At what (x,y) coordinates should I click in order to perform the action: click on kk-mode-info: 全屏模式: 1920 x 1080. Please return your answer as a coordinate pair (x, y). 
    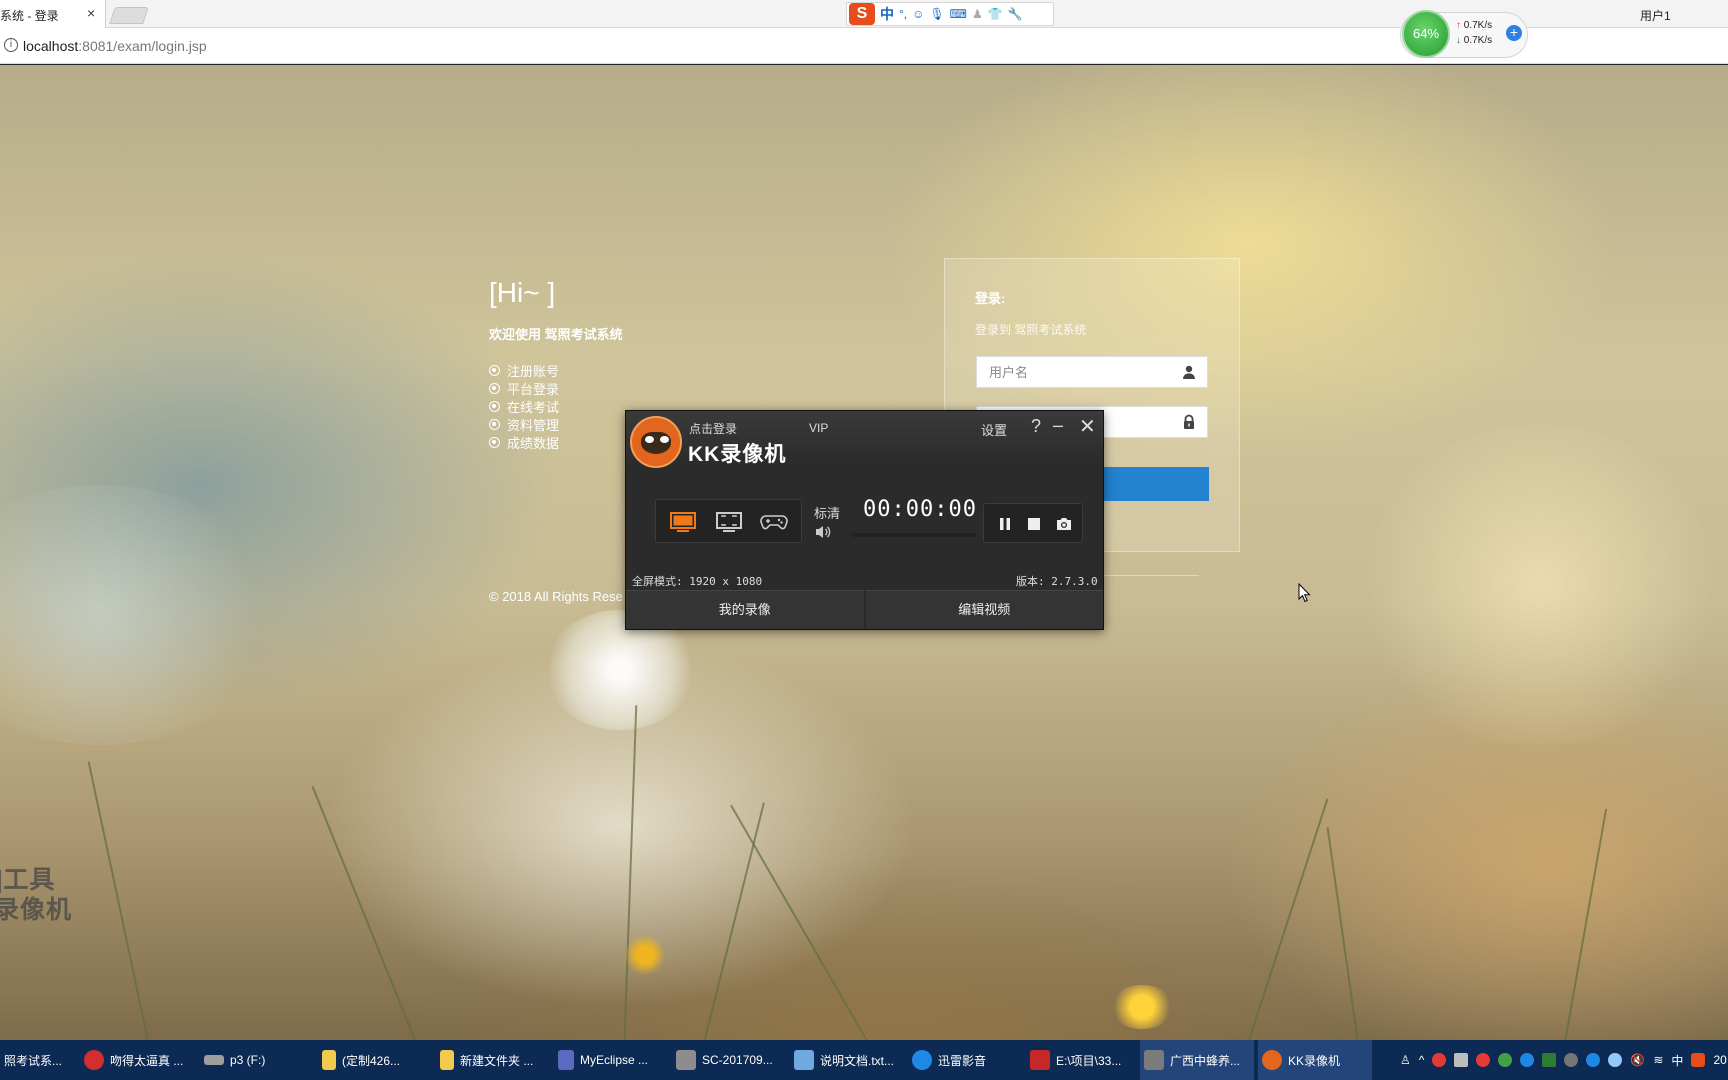
    Looking at the image, I should click on (697, 581).